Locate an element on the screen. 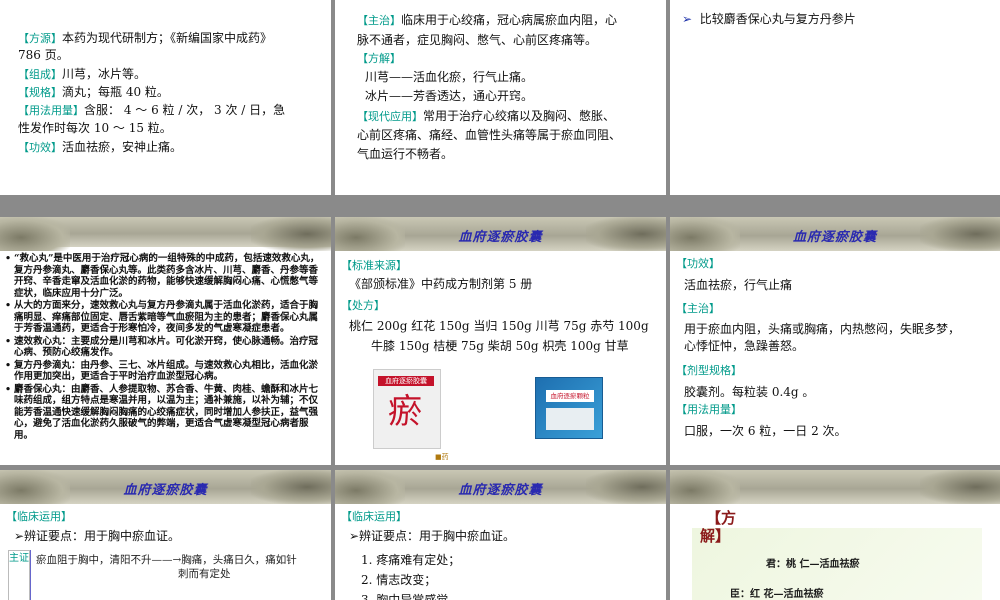 Image resolution: width=1000 pixels, height=600 pixels. form-text: 胶囊剂。每粒装 0.4g 。 is located at coordinates (749, 392).